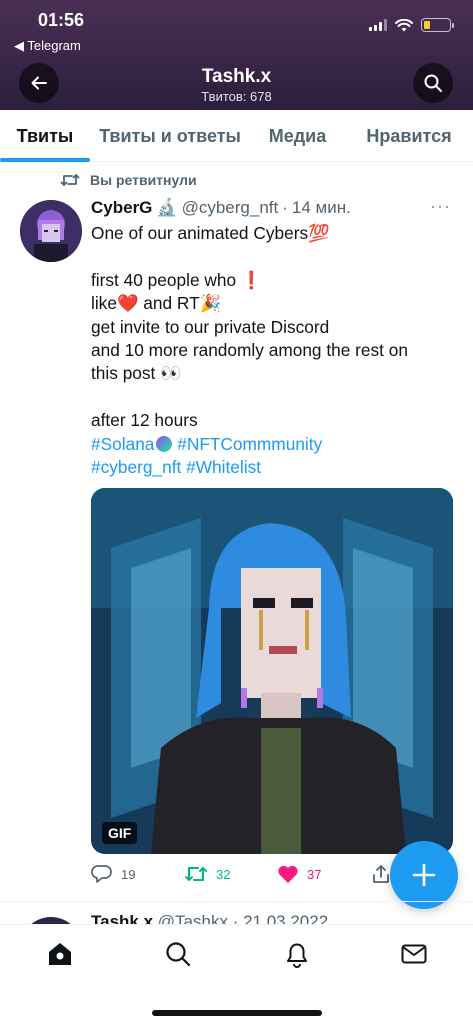  I want to click on tweet-line: like, so click(104, 303).